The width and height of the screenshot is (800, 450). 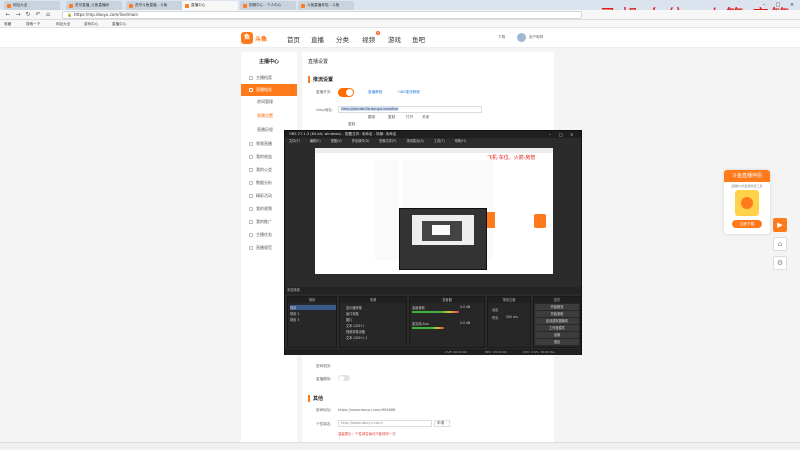 What do you see at coordinates (351, 124) in the screenshot?
I see `copy-button-2: 复制` at bounding box center [351, 124].